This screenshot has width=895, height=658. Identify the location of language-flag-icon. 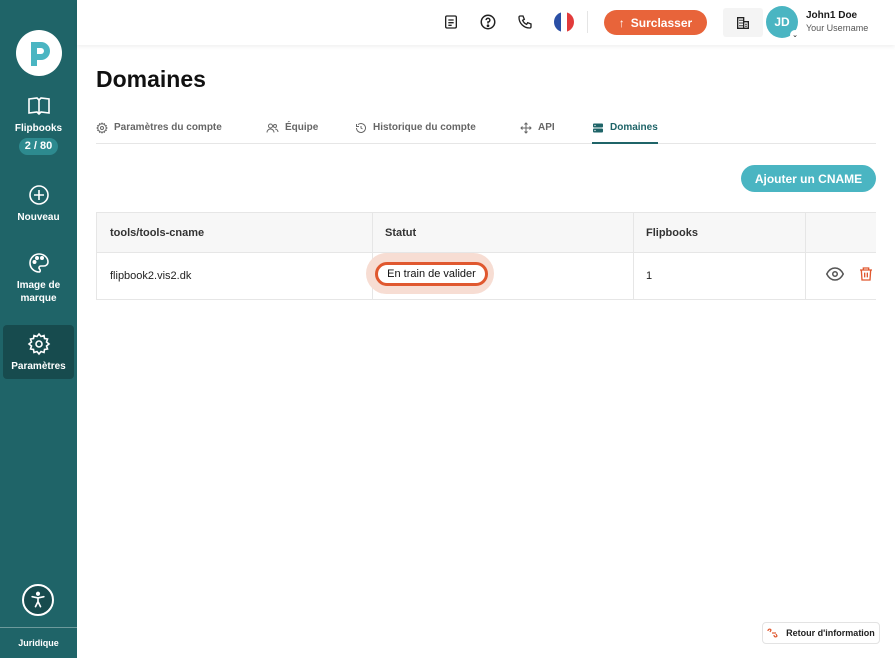
(564, 22).